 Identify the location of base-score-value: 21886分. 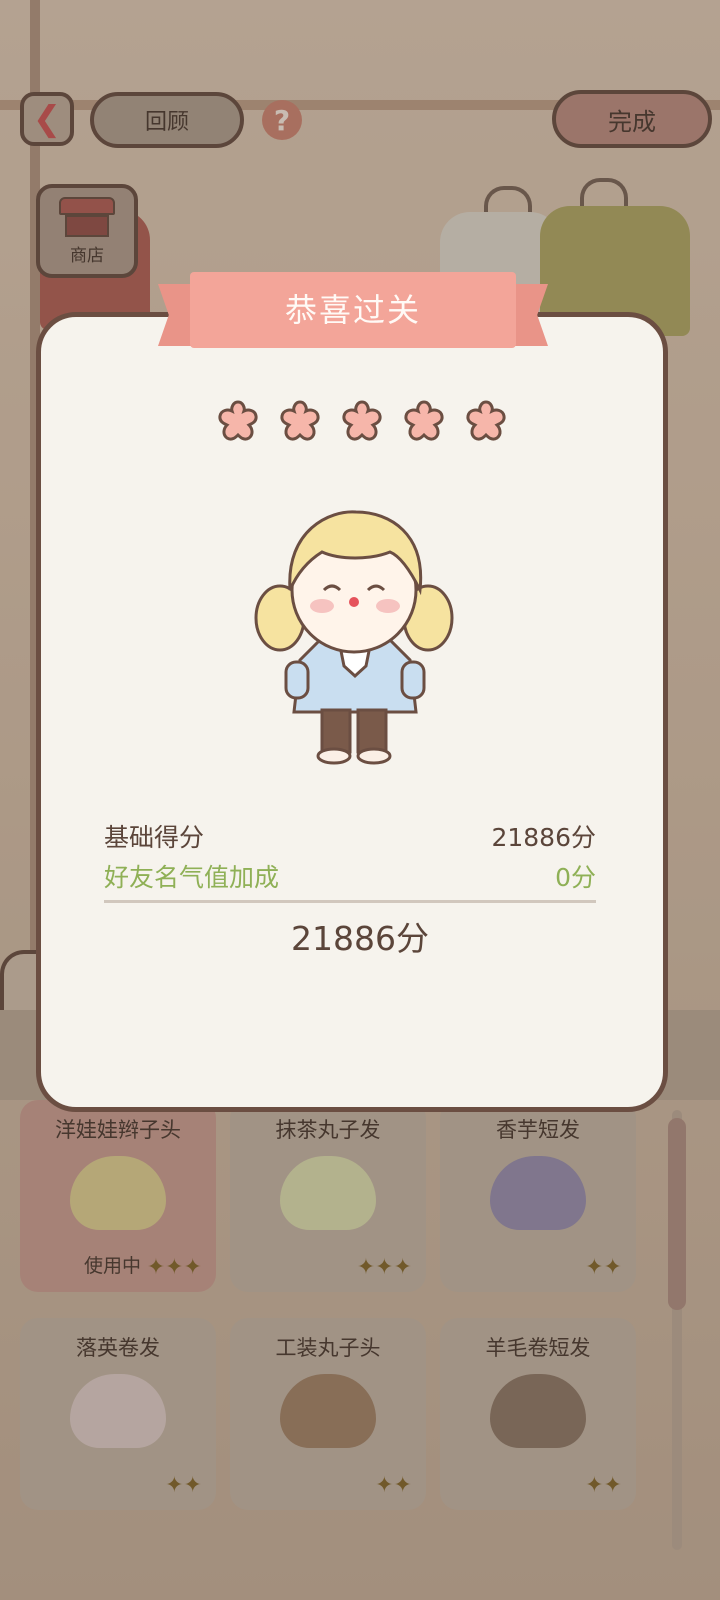
(543, 837).